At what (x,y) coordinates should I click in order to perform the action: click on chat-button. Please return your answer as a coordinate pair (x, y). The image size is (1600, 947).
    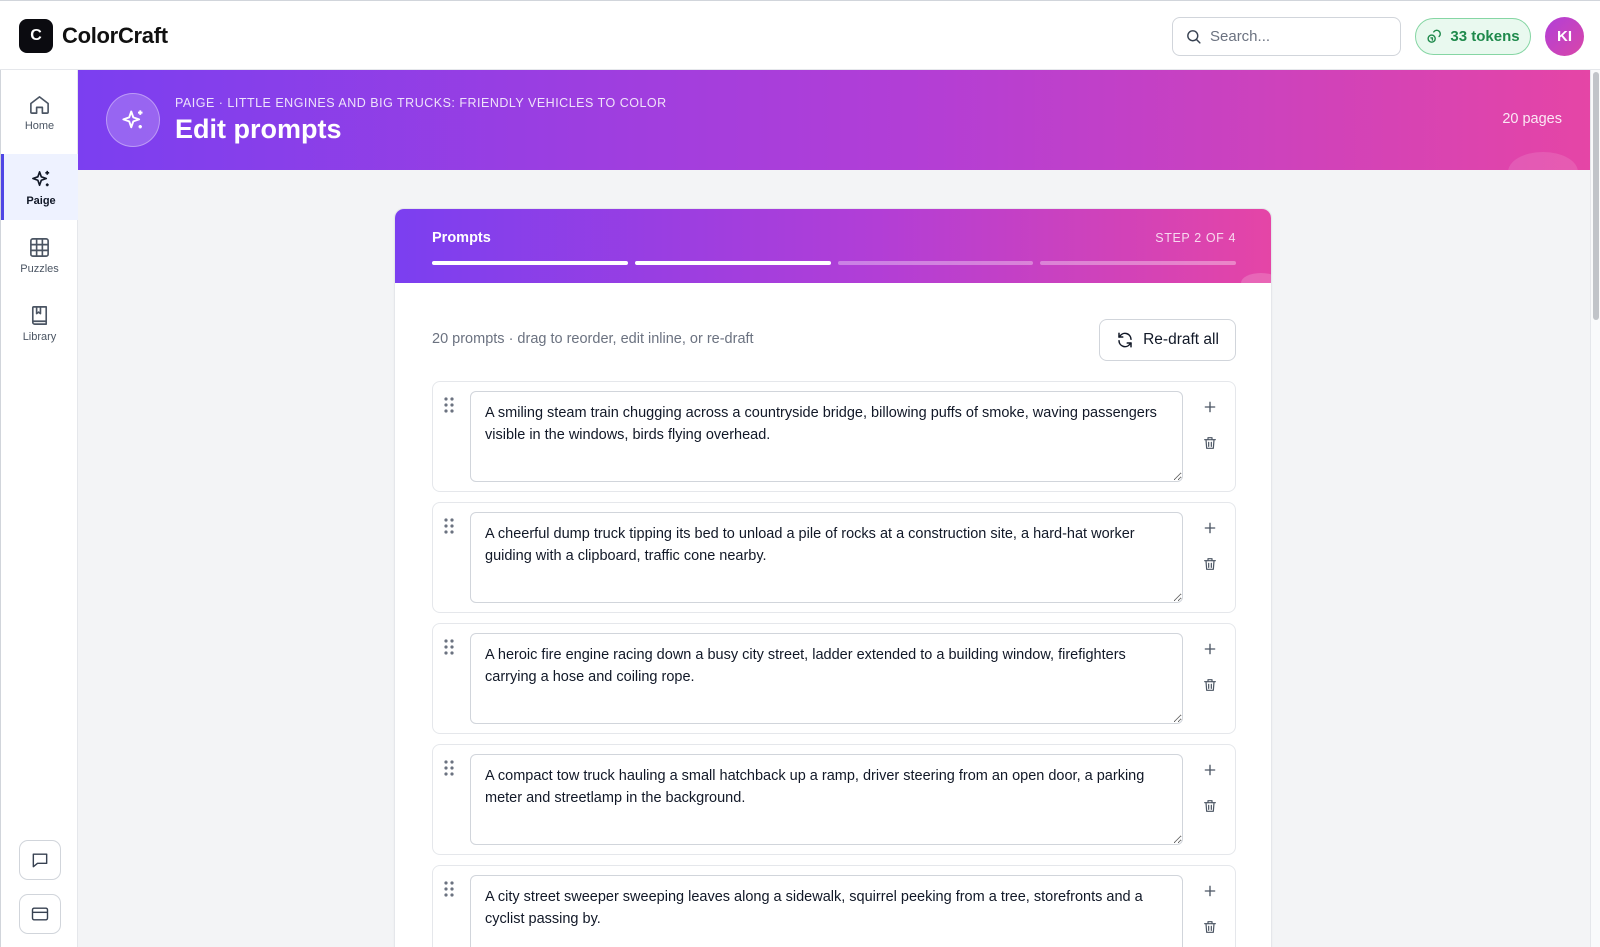
    Looking at the image, I should click on (40, 860).